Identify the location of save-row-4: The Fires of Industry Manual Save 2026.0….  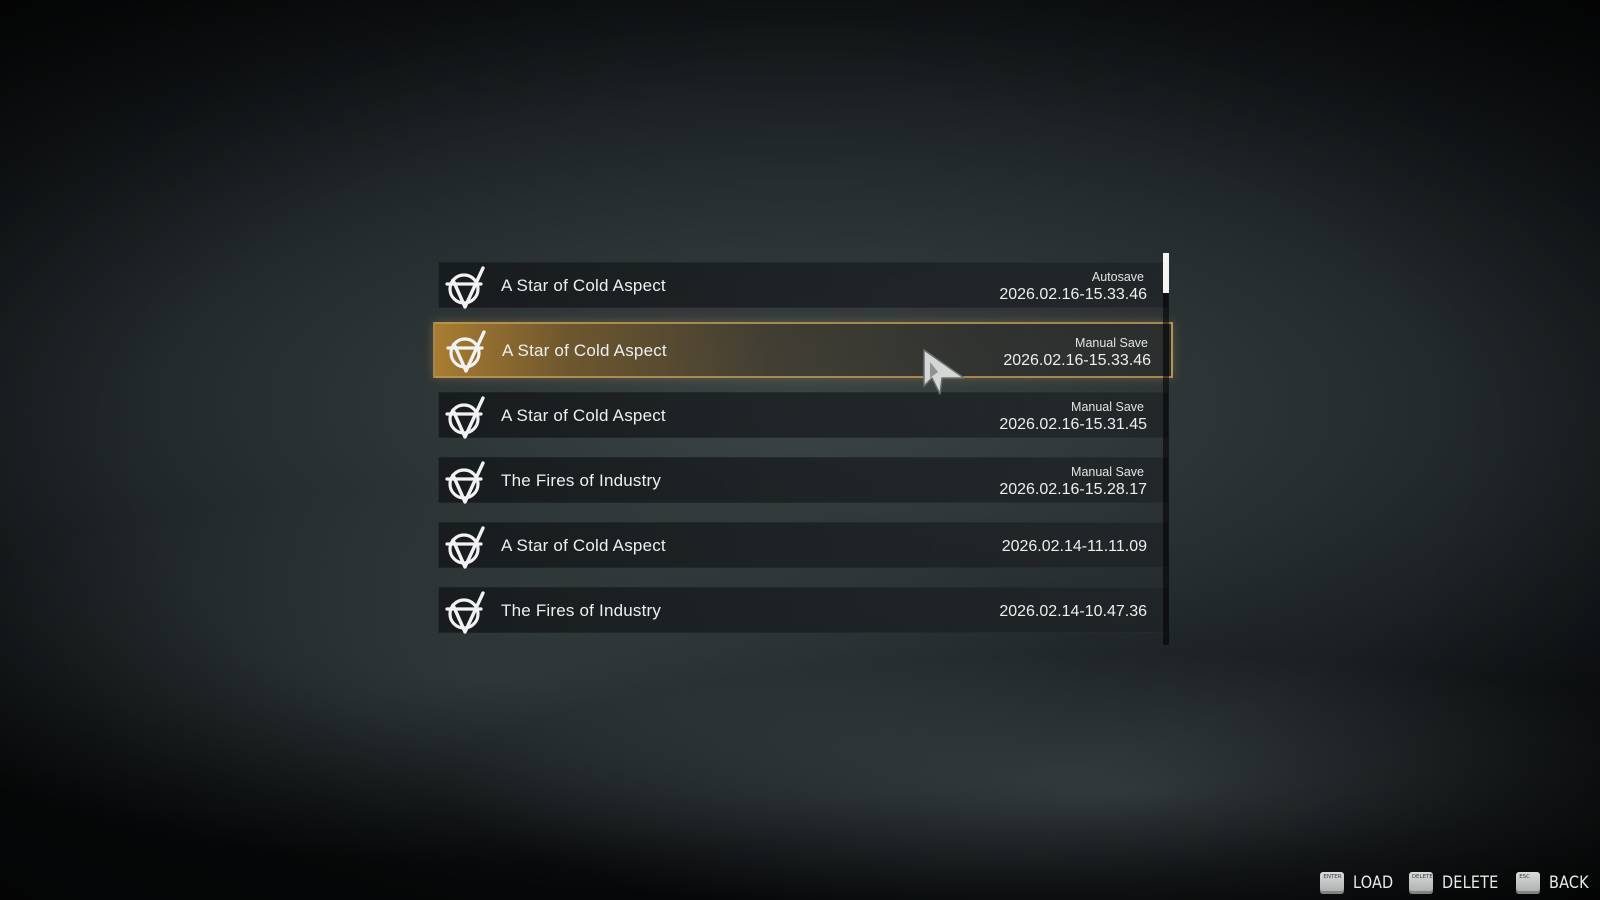
(803, 480).